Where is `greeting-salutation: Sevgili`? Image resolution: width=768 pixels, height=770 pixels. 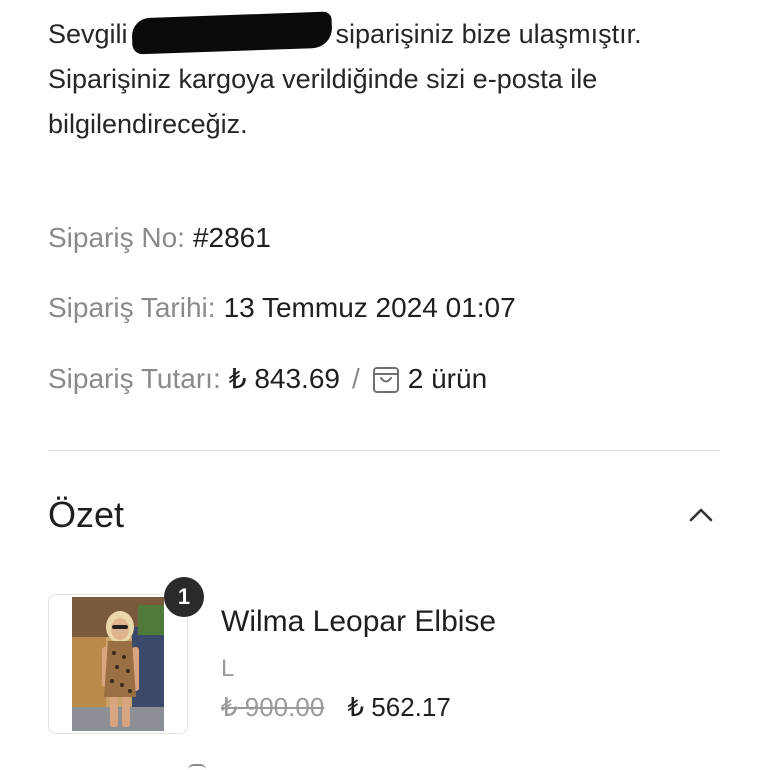 greeting-salutation: Sevgili is located at coordinates (88, 34).